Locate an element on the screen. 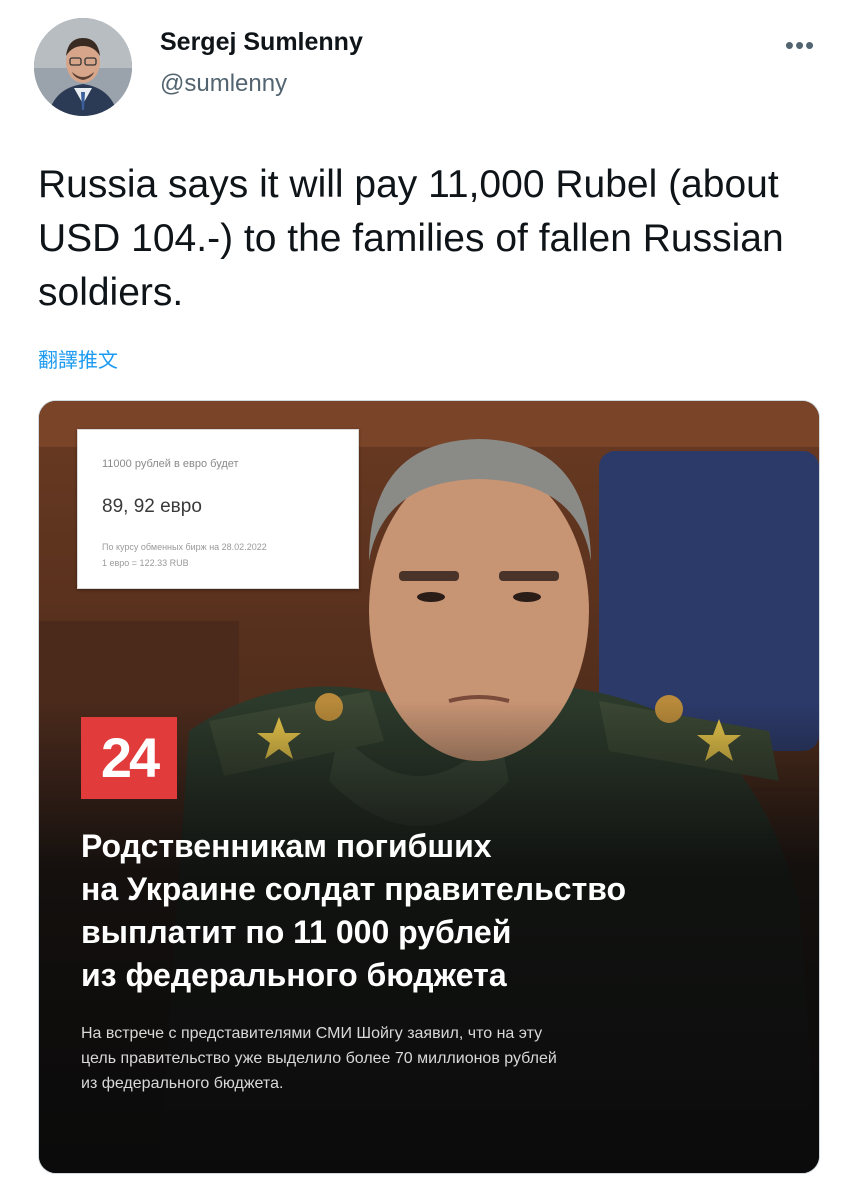  headline-line: из федерального бюджета is located at coordinates (294, 975).